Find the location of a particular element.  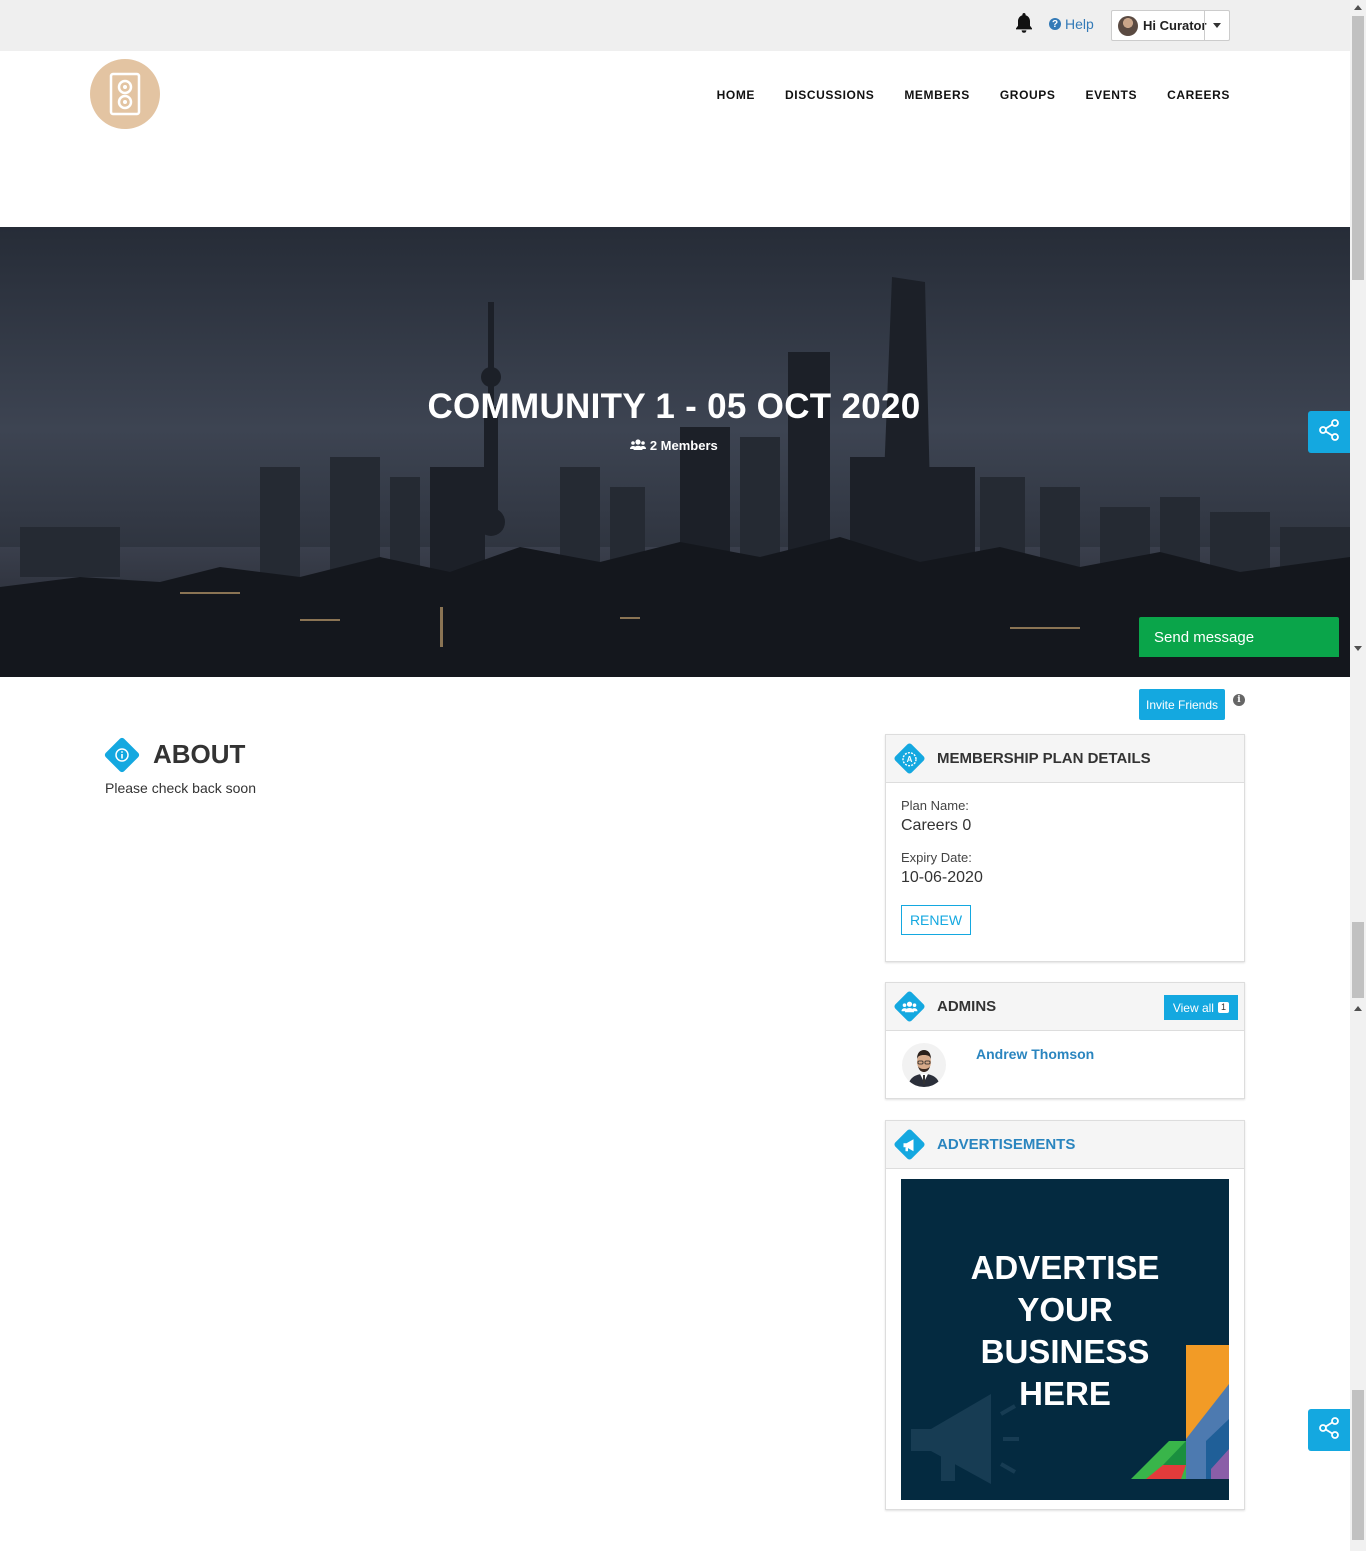

admin-name-link: Andrew Thomson is located at coordinates (1035, 1071).